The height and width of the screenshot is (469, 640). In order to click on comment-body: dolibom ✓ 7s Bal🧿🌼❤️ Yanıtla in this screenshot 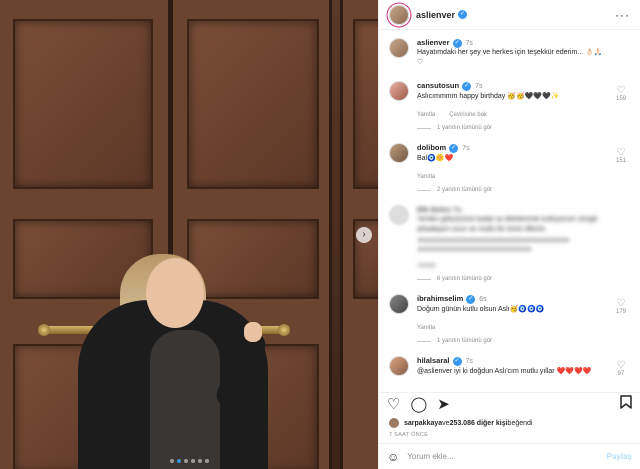, I will do `click(523, 162)`.